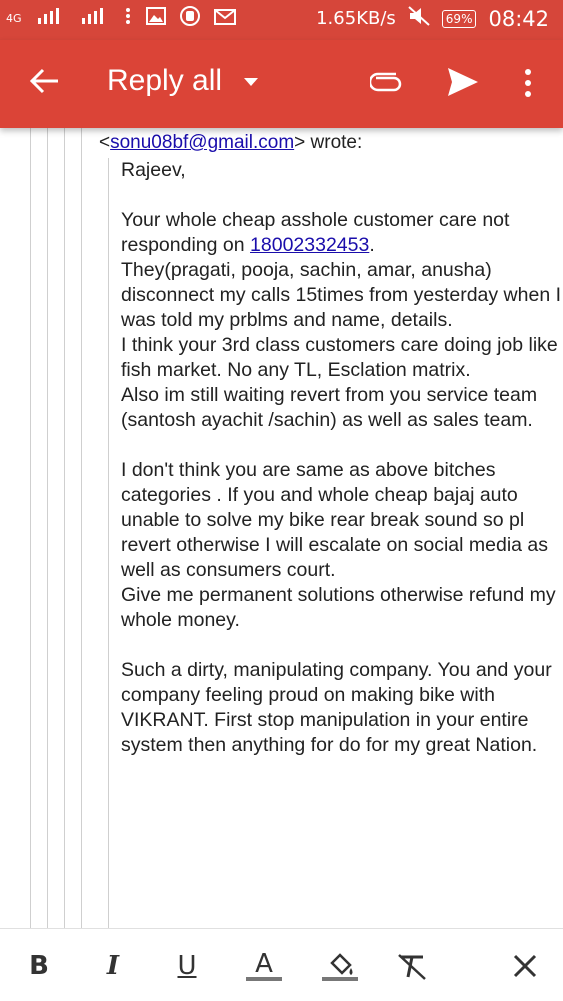  What do you see at coordinates (340, 979) in the screenshot?
I see `fill-color-swatch` at bounding box center [340, 979].